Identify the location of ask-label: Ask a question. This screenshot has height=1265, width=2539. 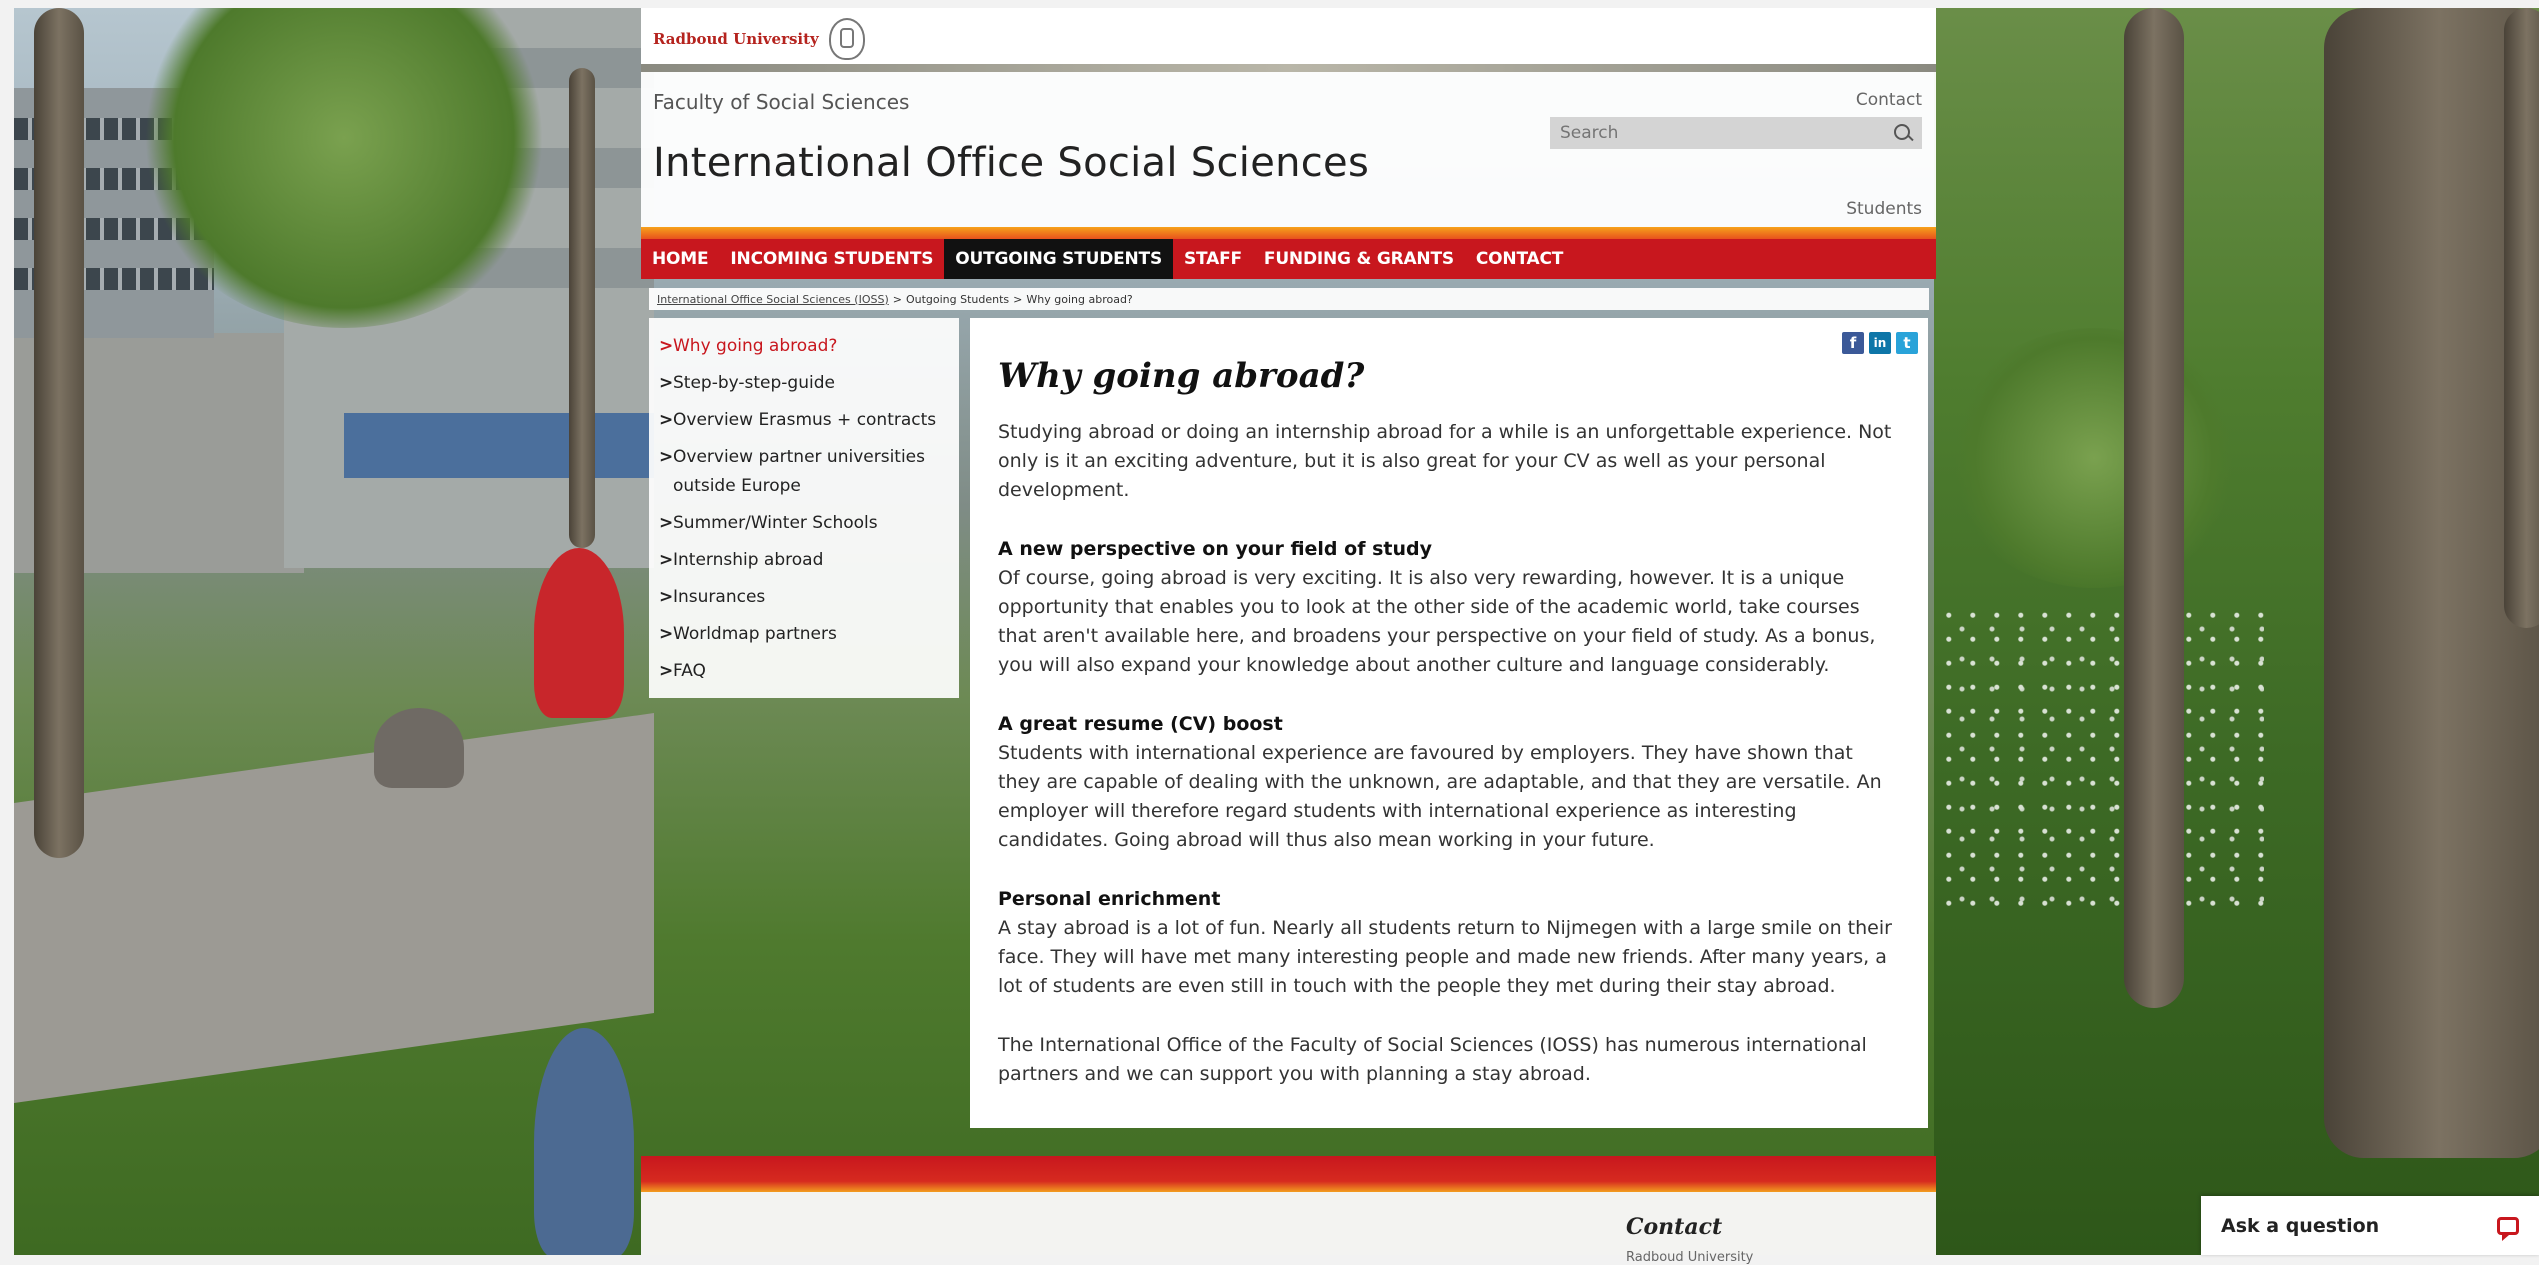
(2300, 1225).